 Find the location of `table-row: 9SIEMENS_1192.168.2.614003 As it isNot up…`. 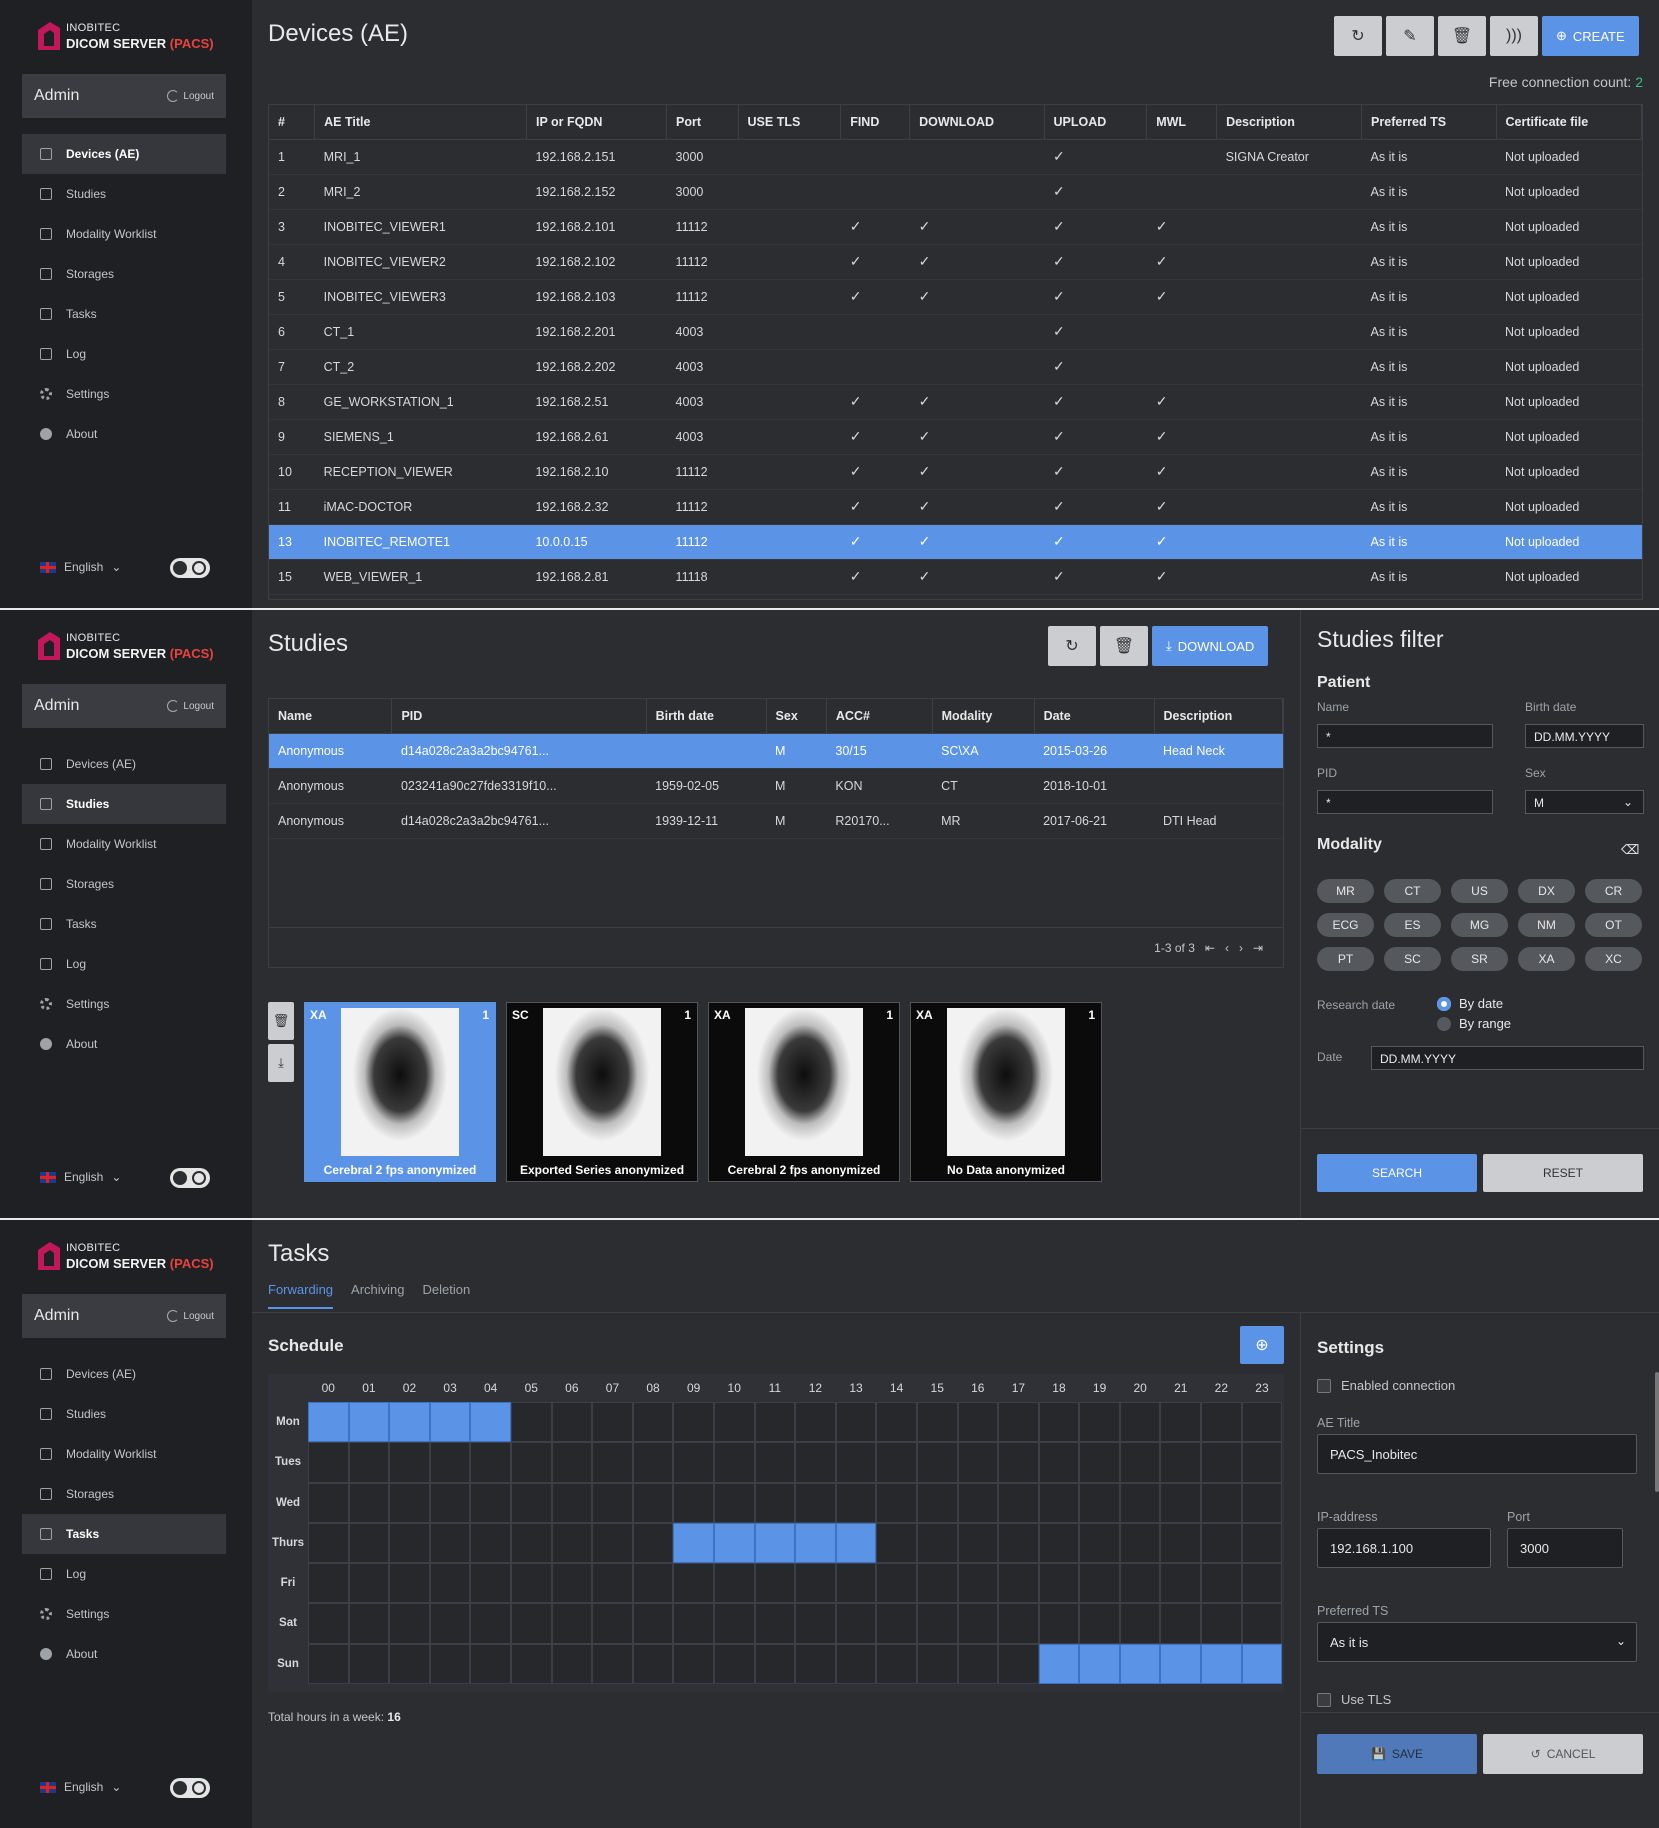

table-row: 9SIEMENS_1192.168.2.614003 As it isNot up… is located at coordinates (955, 437).